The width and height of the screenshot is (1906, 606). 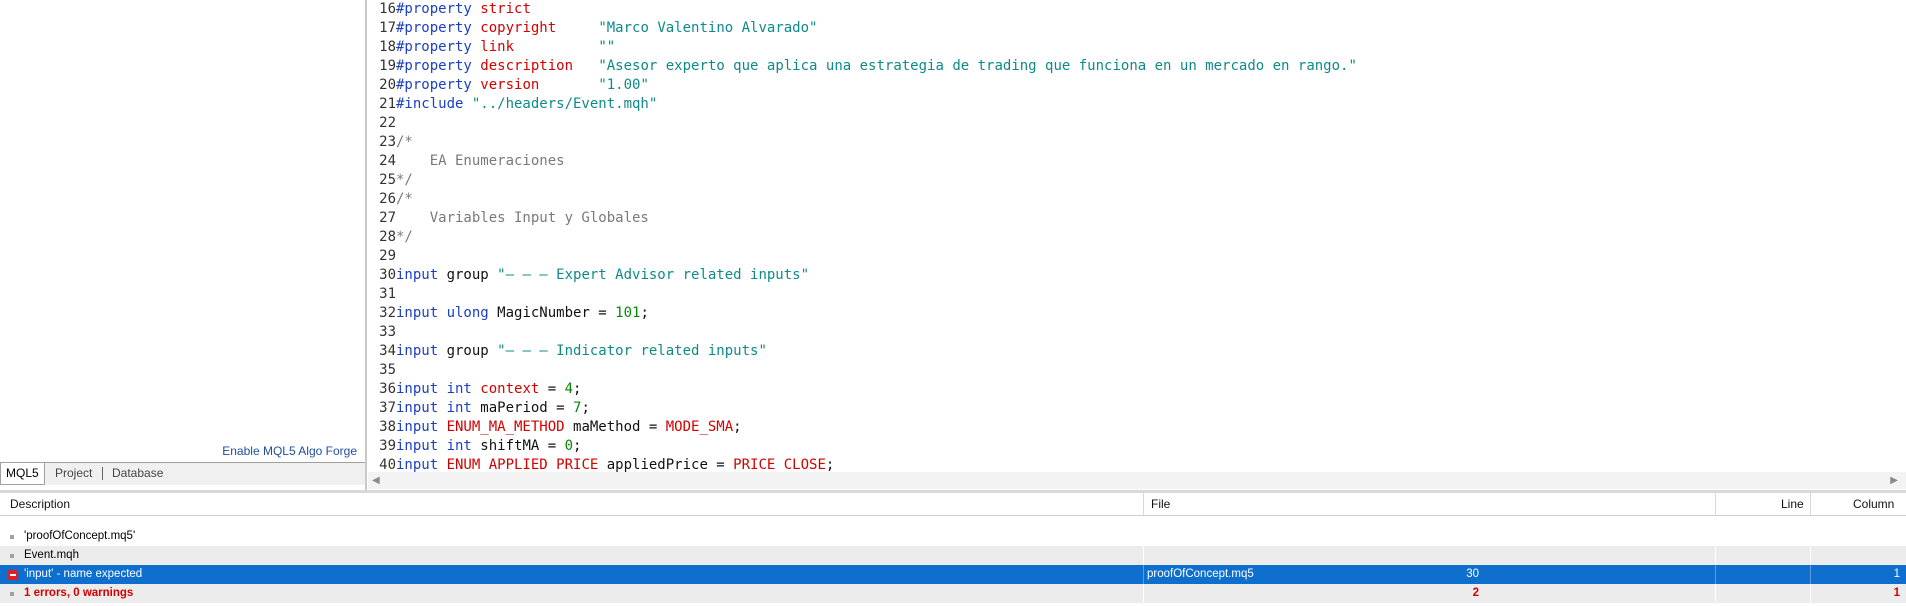 I want to click on code-token: /*, so click(x=404, y=199).